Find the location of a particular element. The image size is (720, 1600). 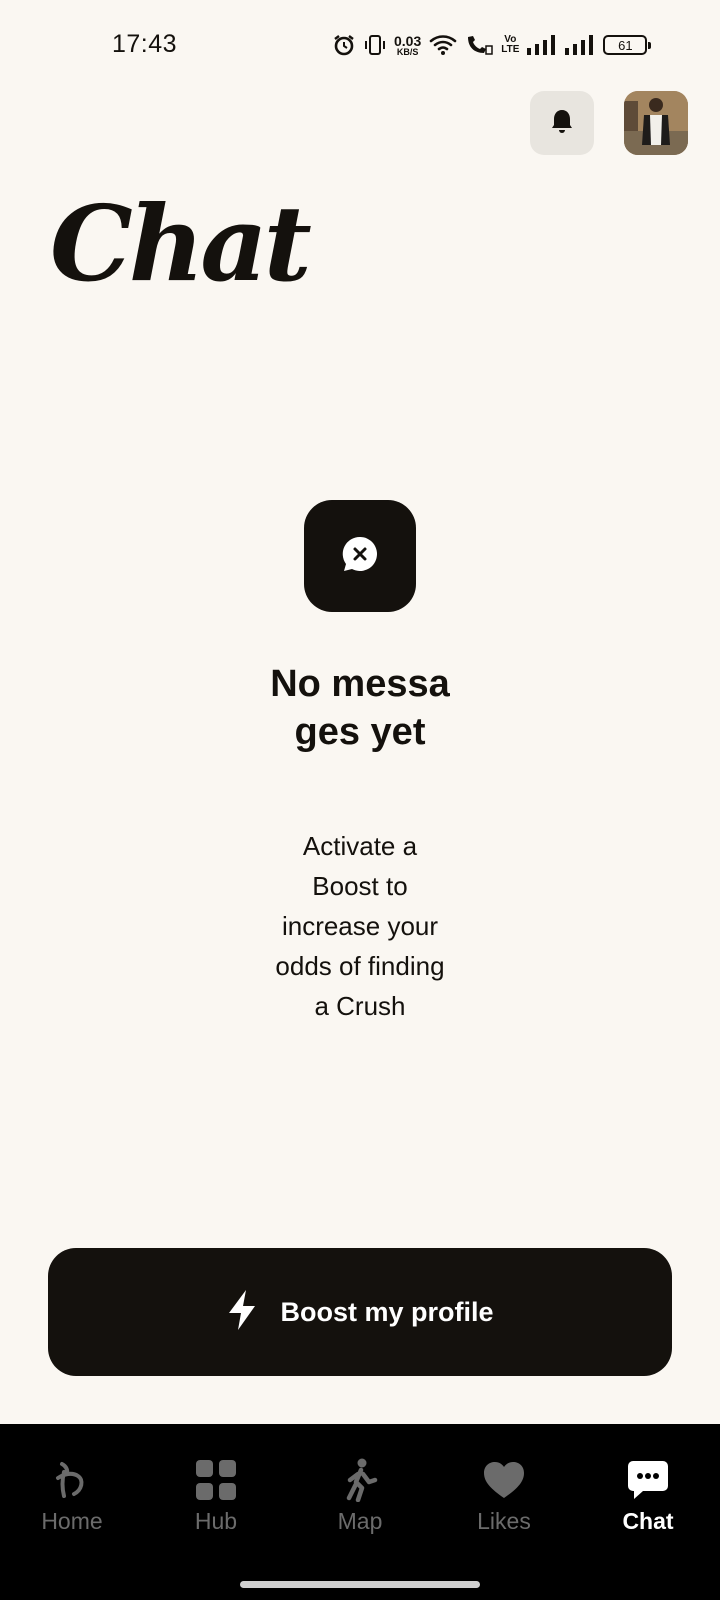

home-indicator is located at coordinates (360, 1584).